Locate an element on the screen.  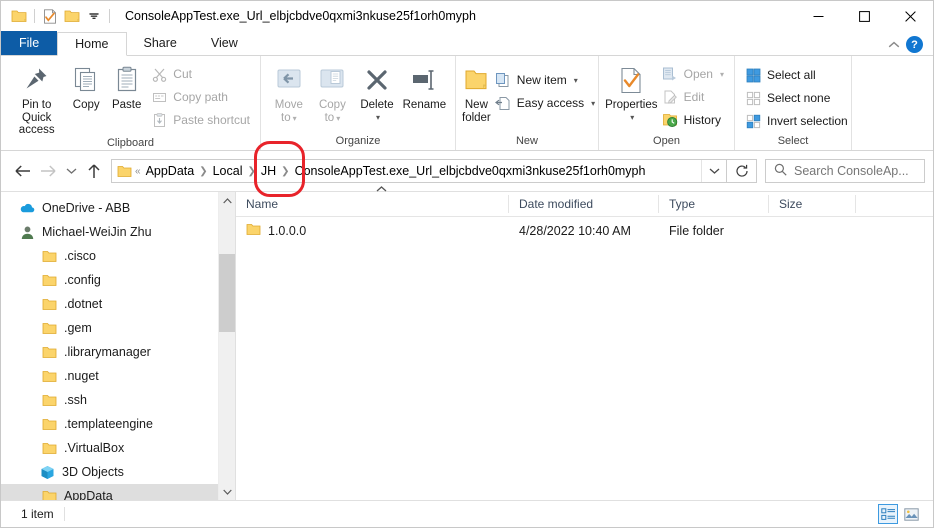
breadcrumb-item-jh: JH is located at coordinates (268, 171).